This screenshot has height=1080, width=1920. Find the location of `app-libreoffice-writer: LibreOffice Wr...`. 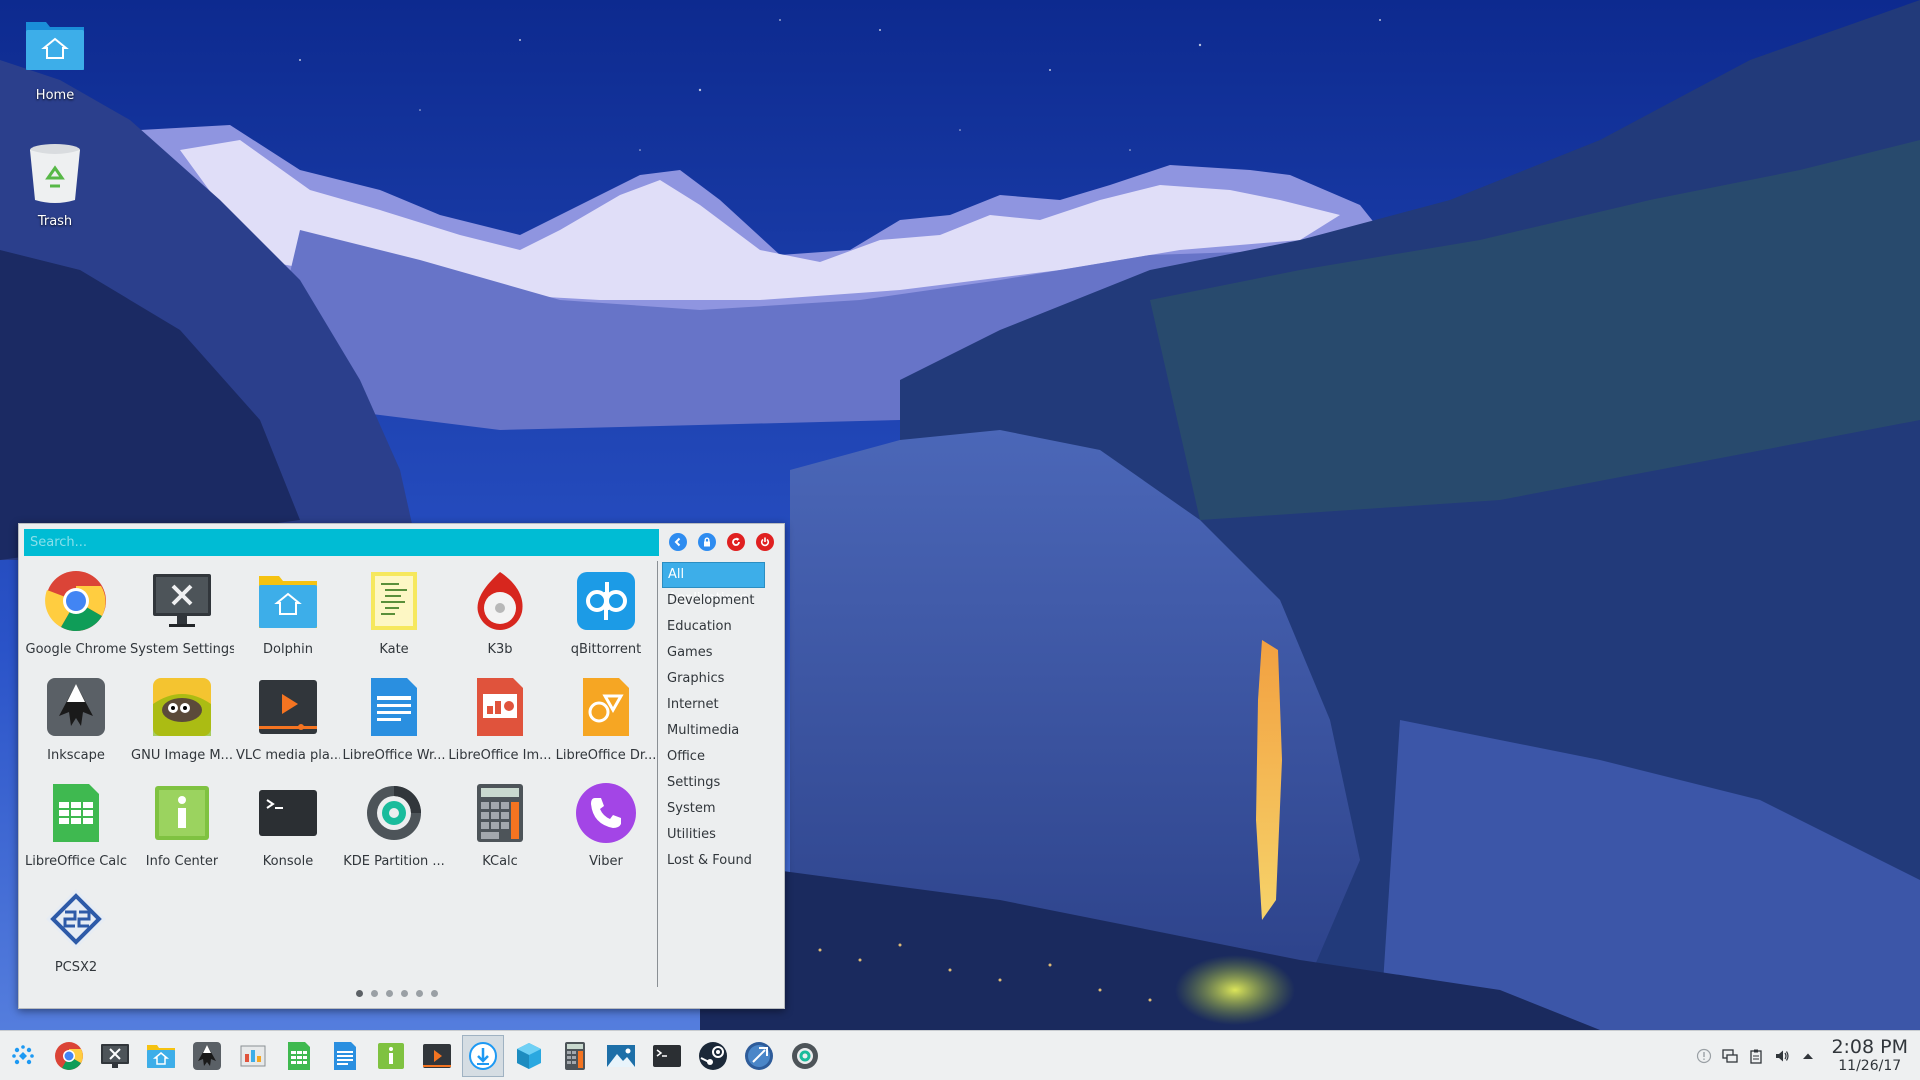

app-libreoffice-writer: LibreOffice Wr... is located at coordinates (394, 721).